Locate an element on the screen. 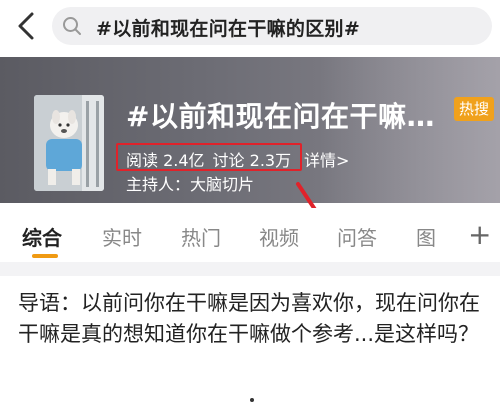 This screenshot has height=409, width=500. topic-host: 主持人：大脑切片 is located at coordinates (190, 183).